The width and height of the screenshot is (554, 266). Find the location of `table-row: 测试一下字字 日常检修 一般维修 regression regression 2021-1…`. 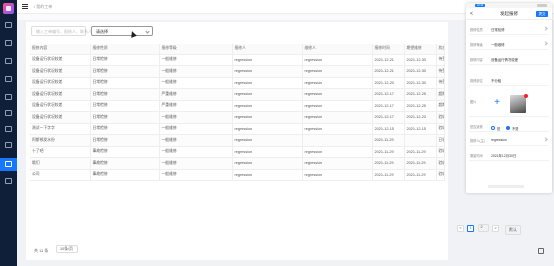

table-row: 测试一下字字 日常检修 一般维修 regression regression 2021-1… is located at coordinates (237, 129).